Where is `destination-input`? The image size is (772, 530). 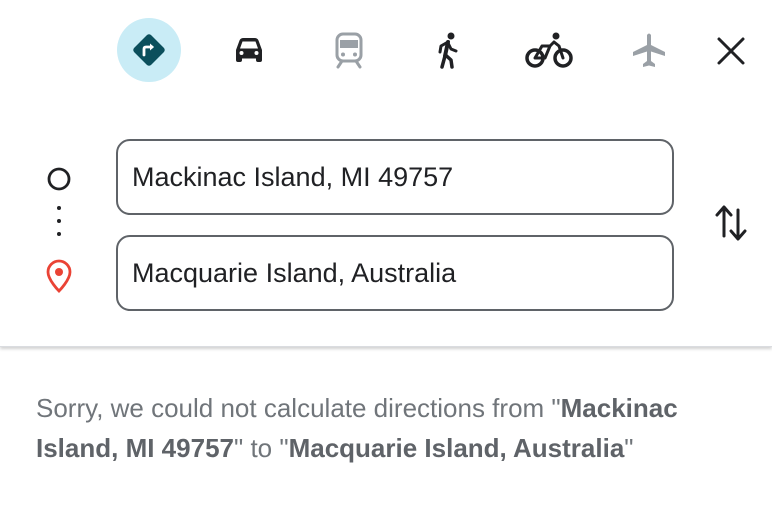
destination-input is located at coordinates (395, 273).